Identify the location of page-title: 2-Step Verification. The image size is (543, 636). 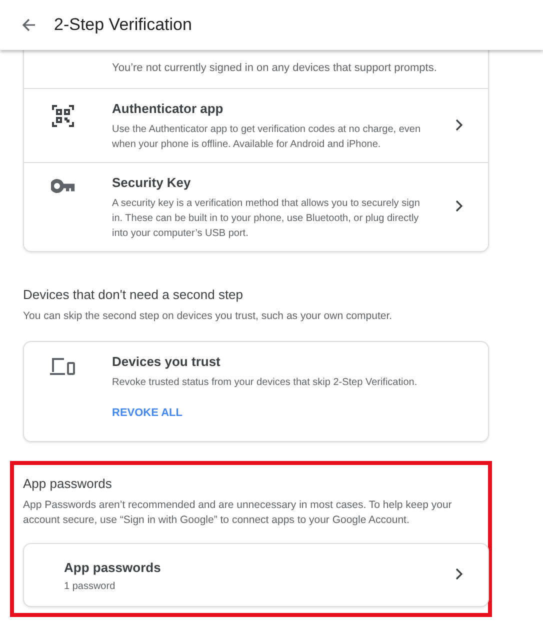
(123, 25).